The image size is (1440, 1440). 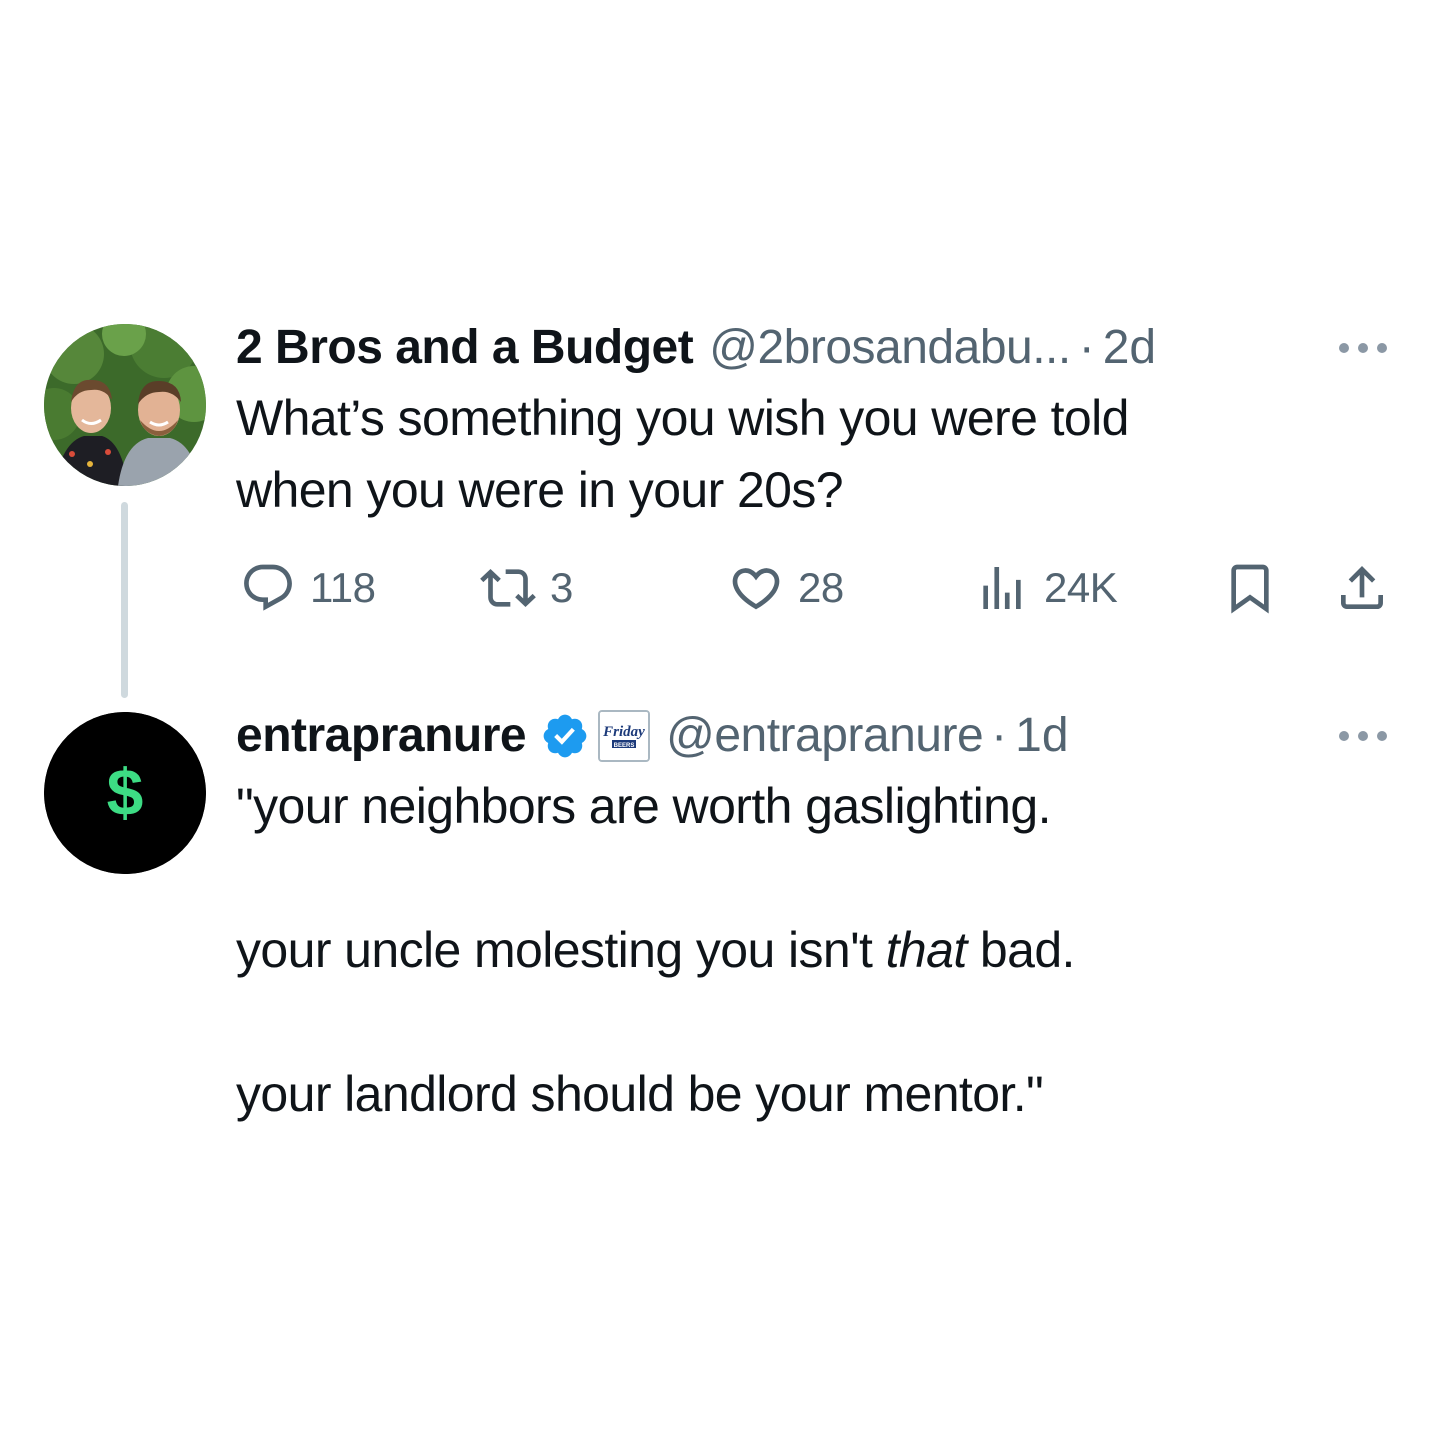 I want to click on action-bar: 118 3 28 24K, so click(x=816, y=588).